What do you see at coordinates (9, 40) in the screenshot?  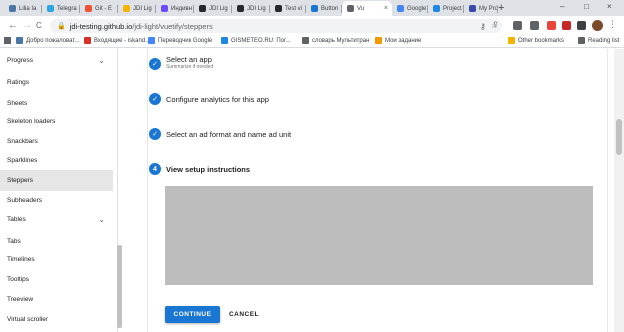 I see `apps-icon` at bounding box center [9, 40].